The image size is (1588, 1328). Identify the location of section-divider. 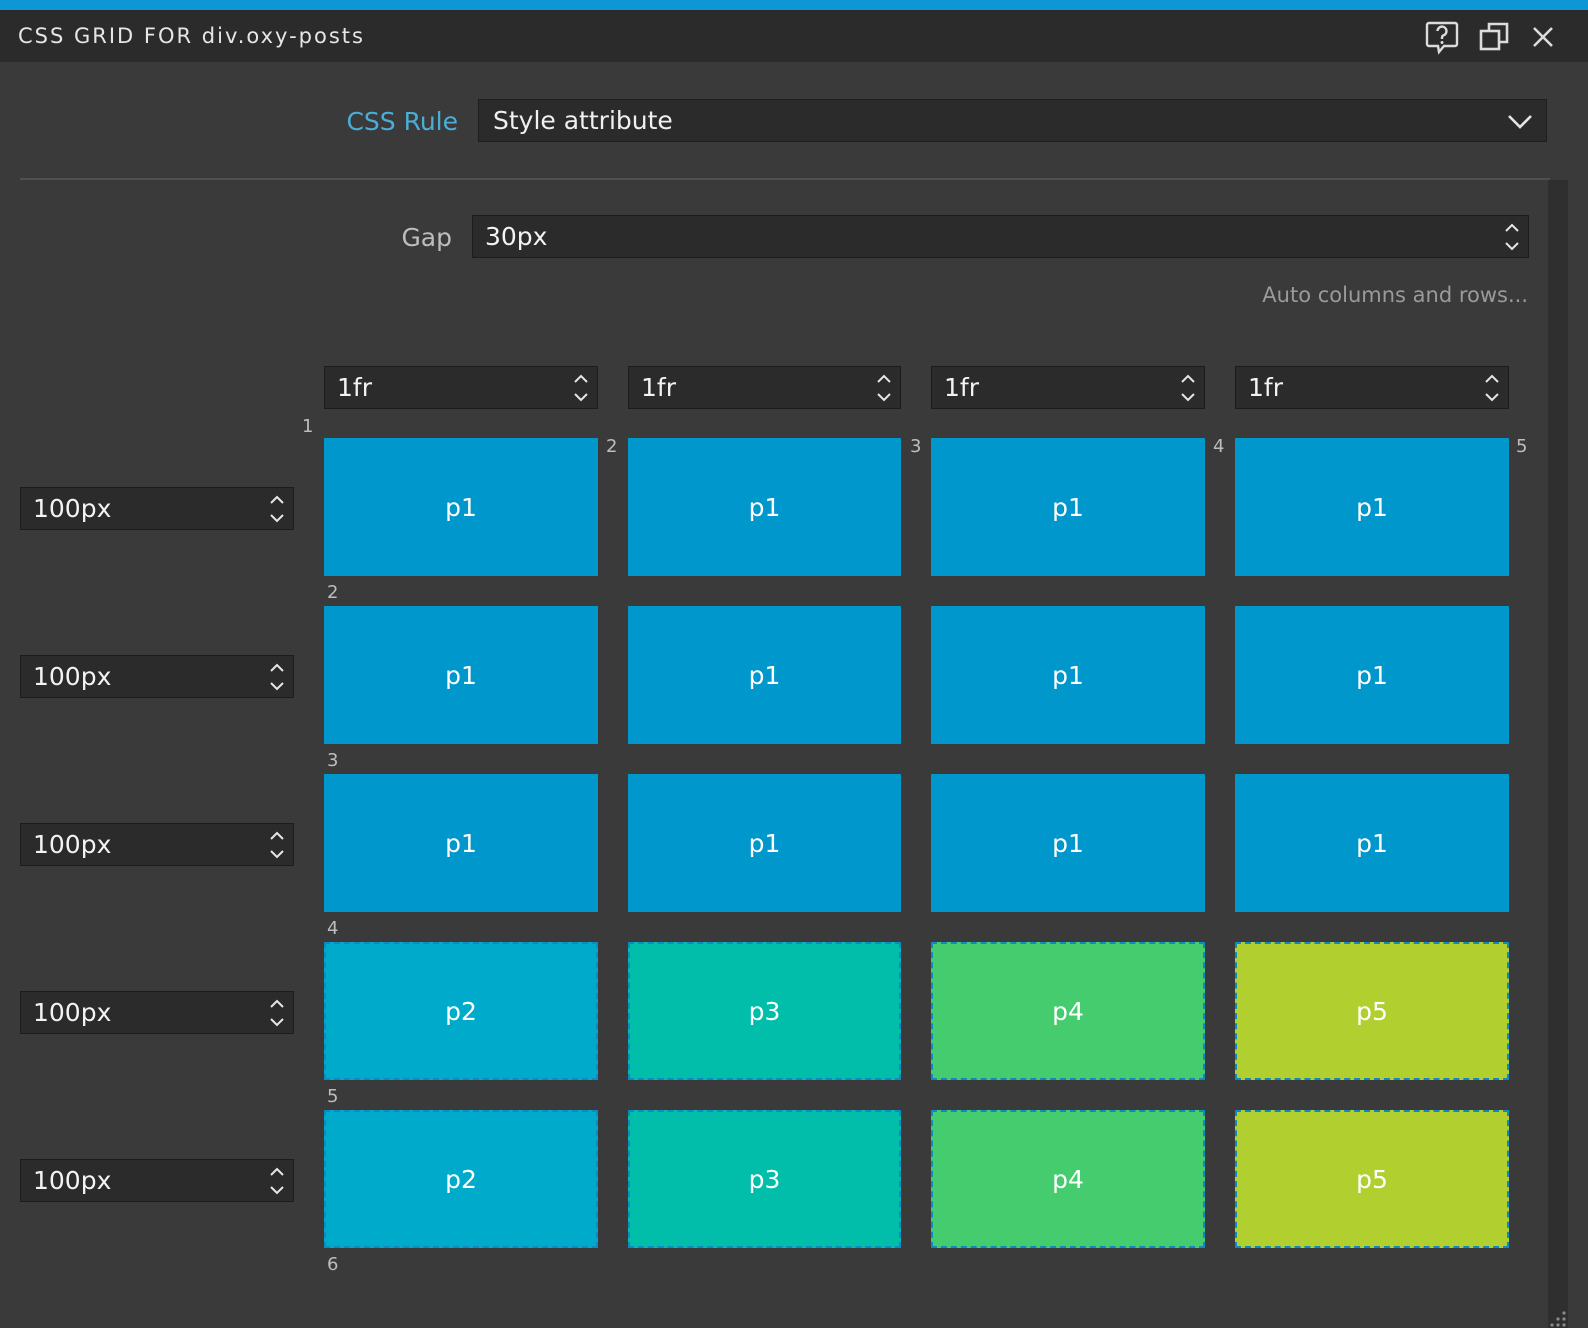
(785, 179).